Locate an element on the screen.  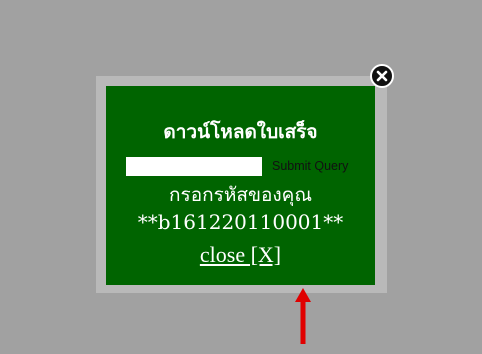
instruction-text: กรอกรหัสของคุณ is located at coordinates (240, 195).